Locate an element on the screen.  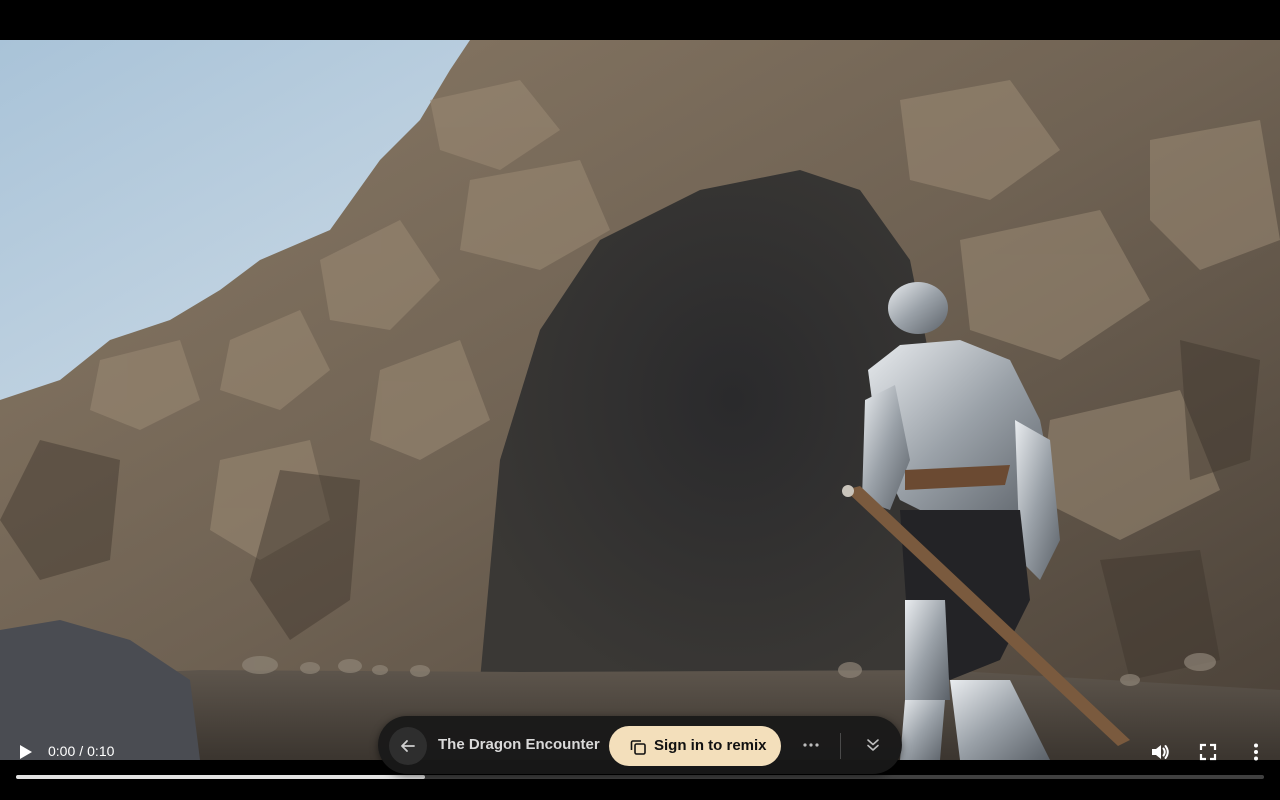
time-display: 0:00/0:10 is located at coordinates (81, 751).